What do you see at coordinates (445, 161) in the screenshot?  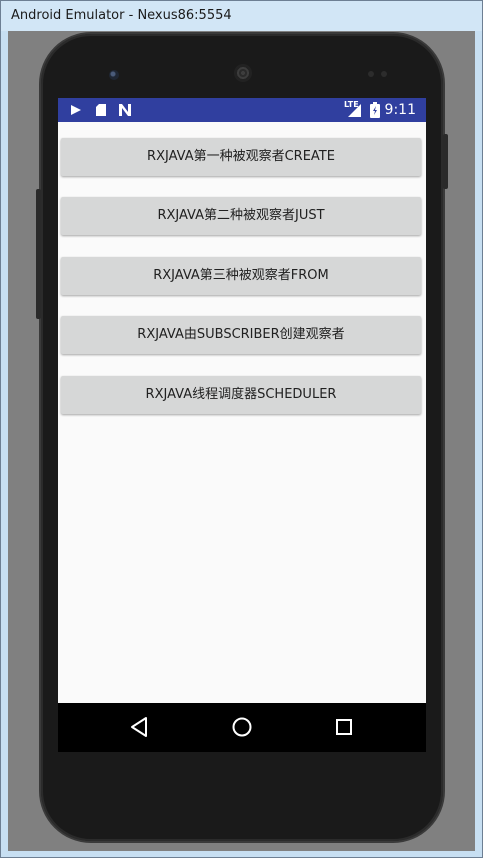 I see `power-button` at bounding box center [445, 161].